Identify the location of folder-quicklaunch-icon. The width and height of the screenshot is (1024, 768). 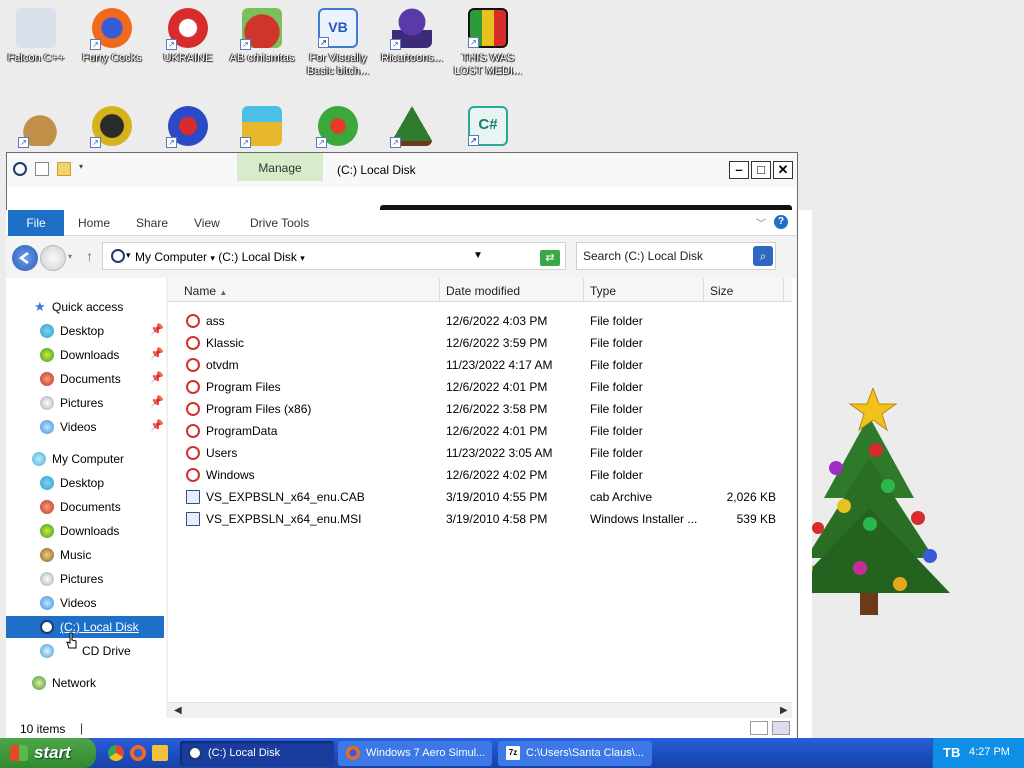
(160, 753).